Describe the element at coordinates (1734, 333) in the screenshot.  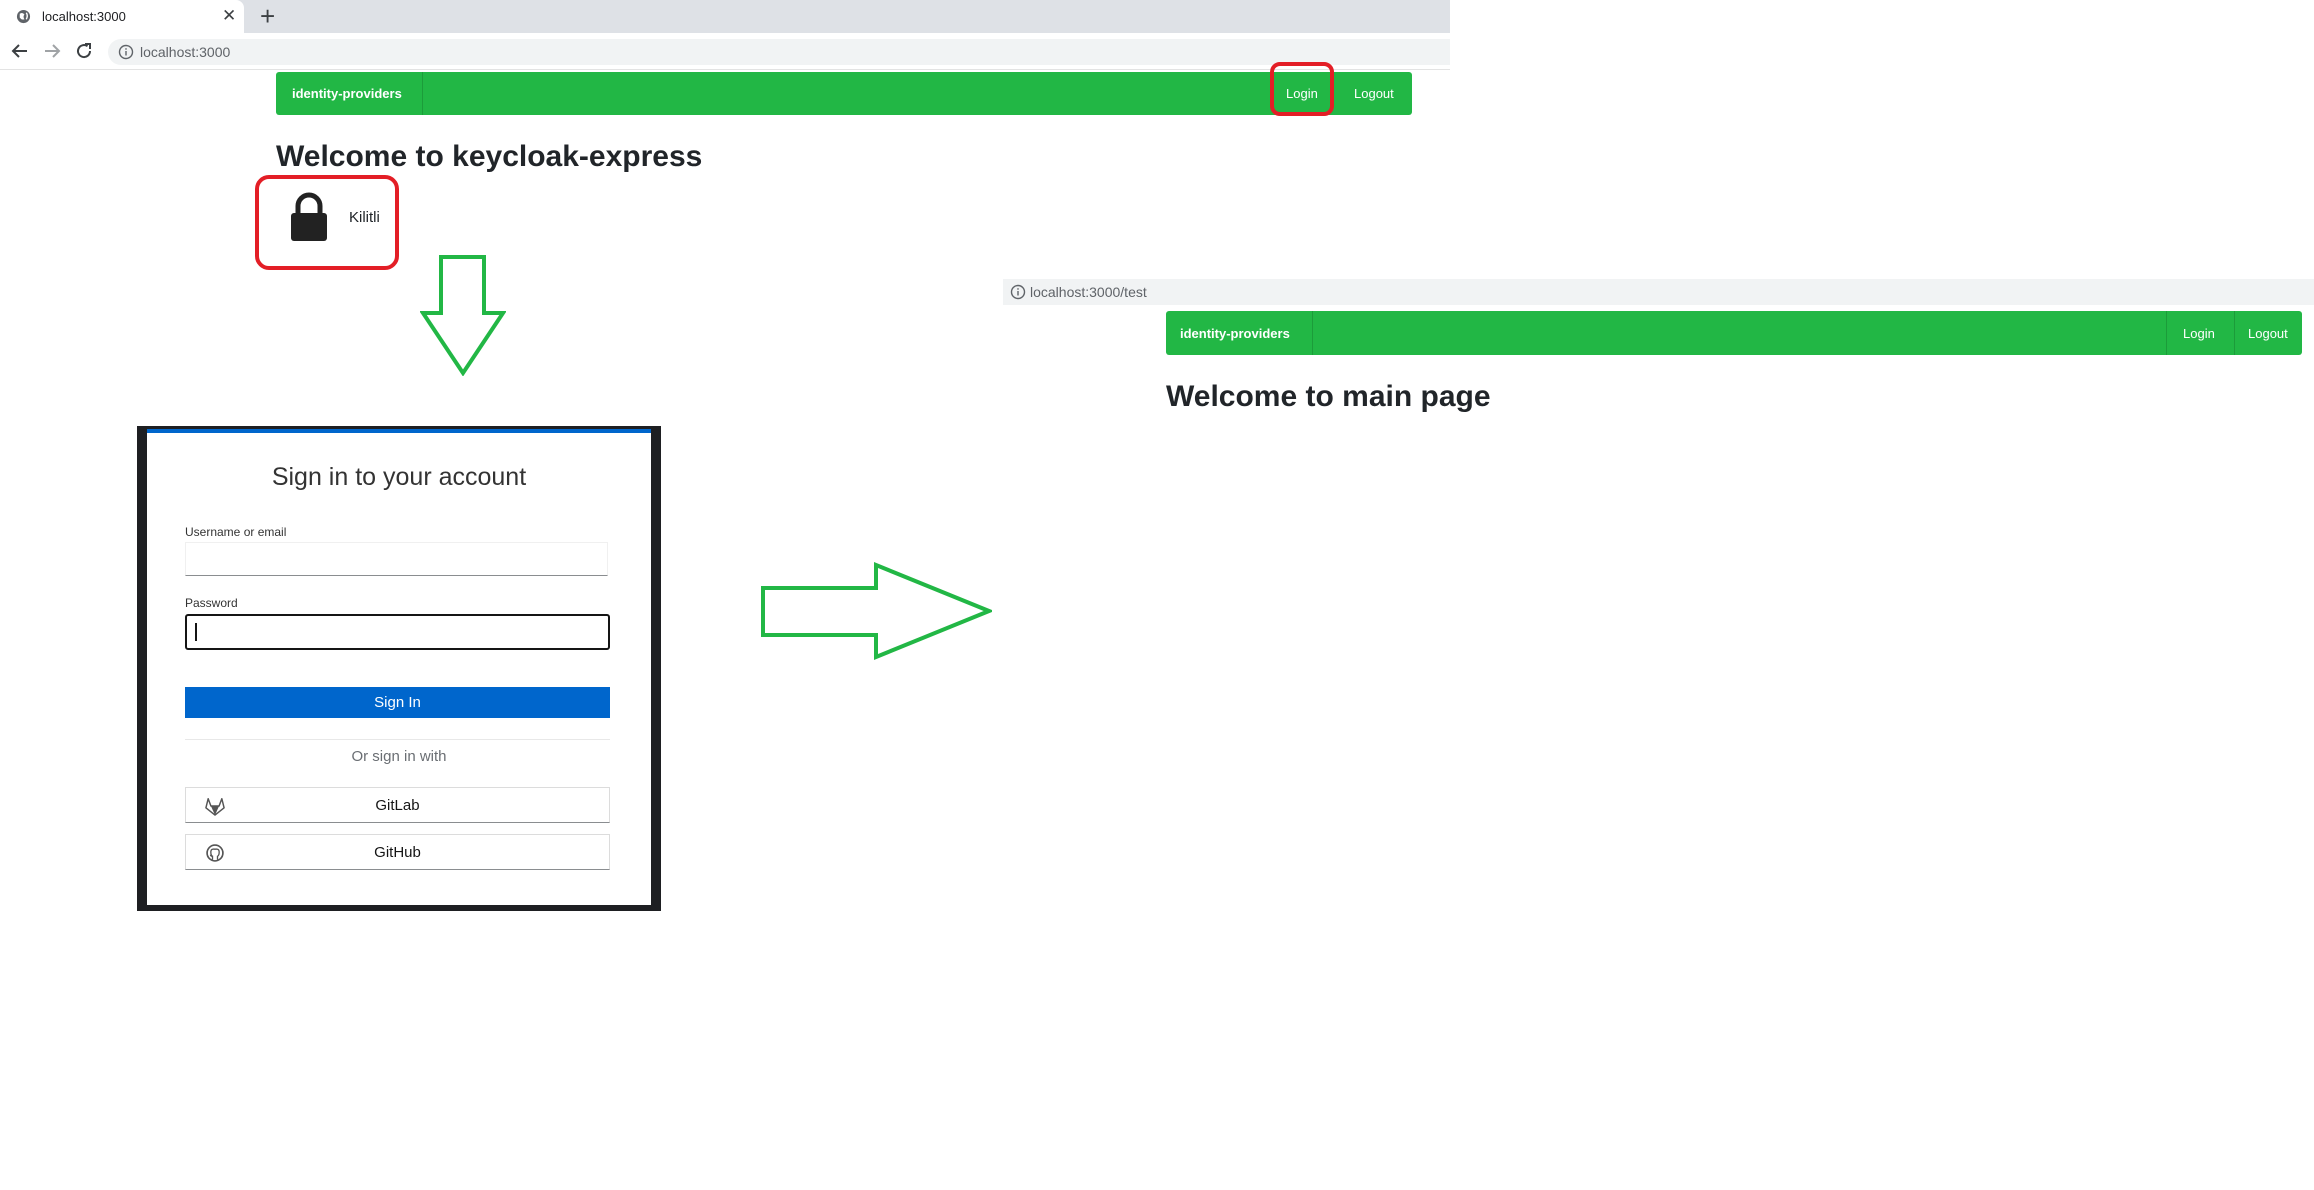
I see `navbar-main: identity-providers Login Logout` at that location.